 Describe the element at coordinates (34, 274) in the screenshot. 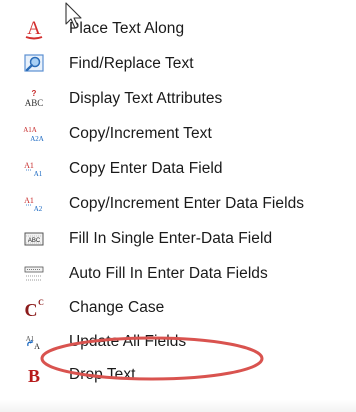

I see `auto-fill-fields-icon` at that location.